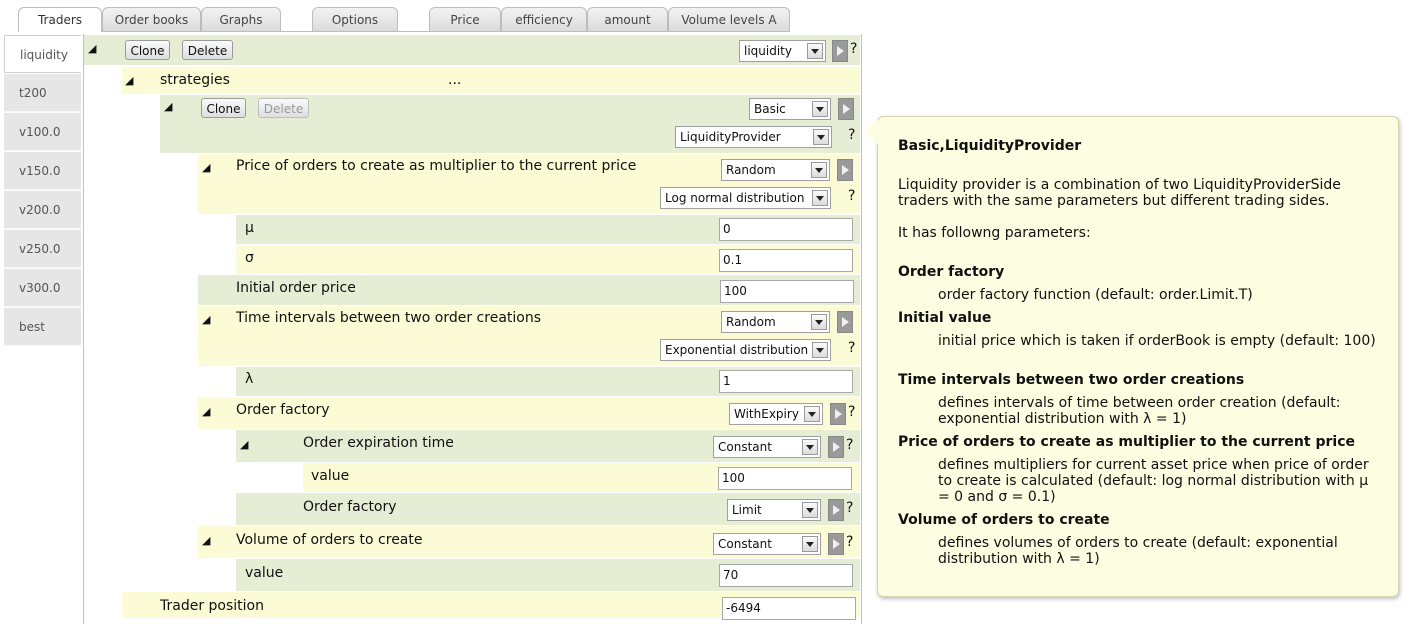  What do you see at coordinates (544, 19) in the screenshot?
I see `tab-efficiency: efficiency` at bounding box center [544, 19].